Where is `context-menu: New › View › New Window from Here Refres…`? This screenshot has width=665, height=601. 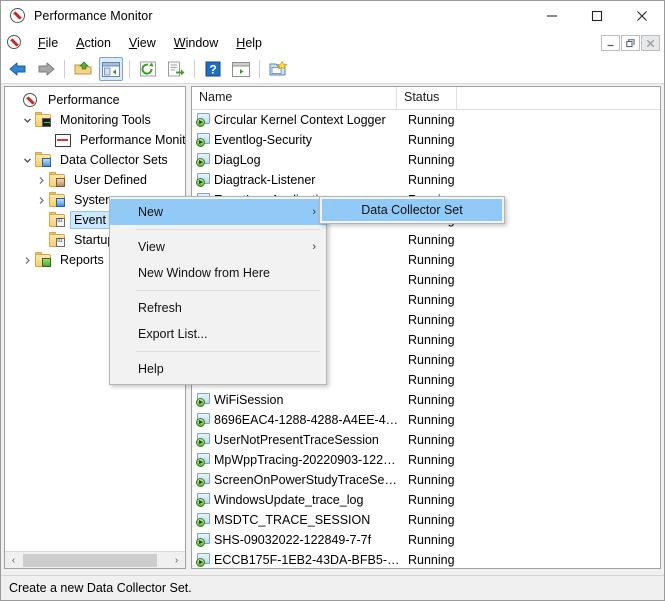
context-menu: New › View › New Window from Here Refres… is located at coordinates (218, 290).